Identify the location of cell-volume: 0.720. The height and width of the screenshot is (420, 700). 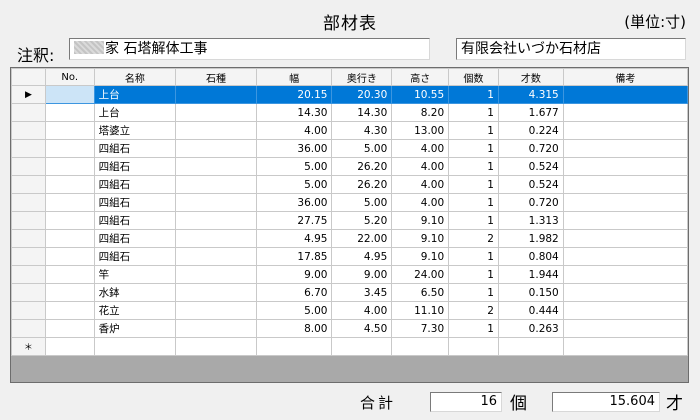
(530, 202).